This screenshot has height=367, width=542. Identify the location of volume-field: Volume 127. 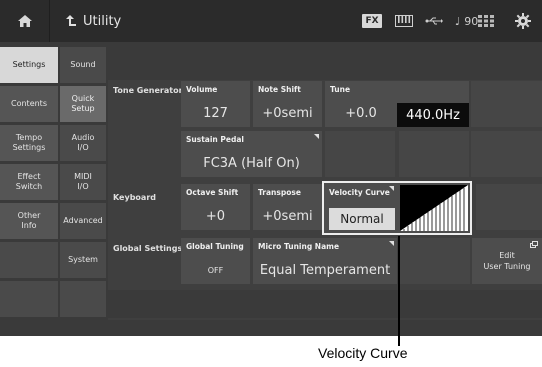
(215, 104).